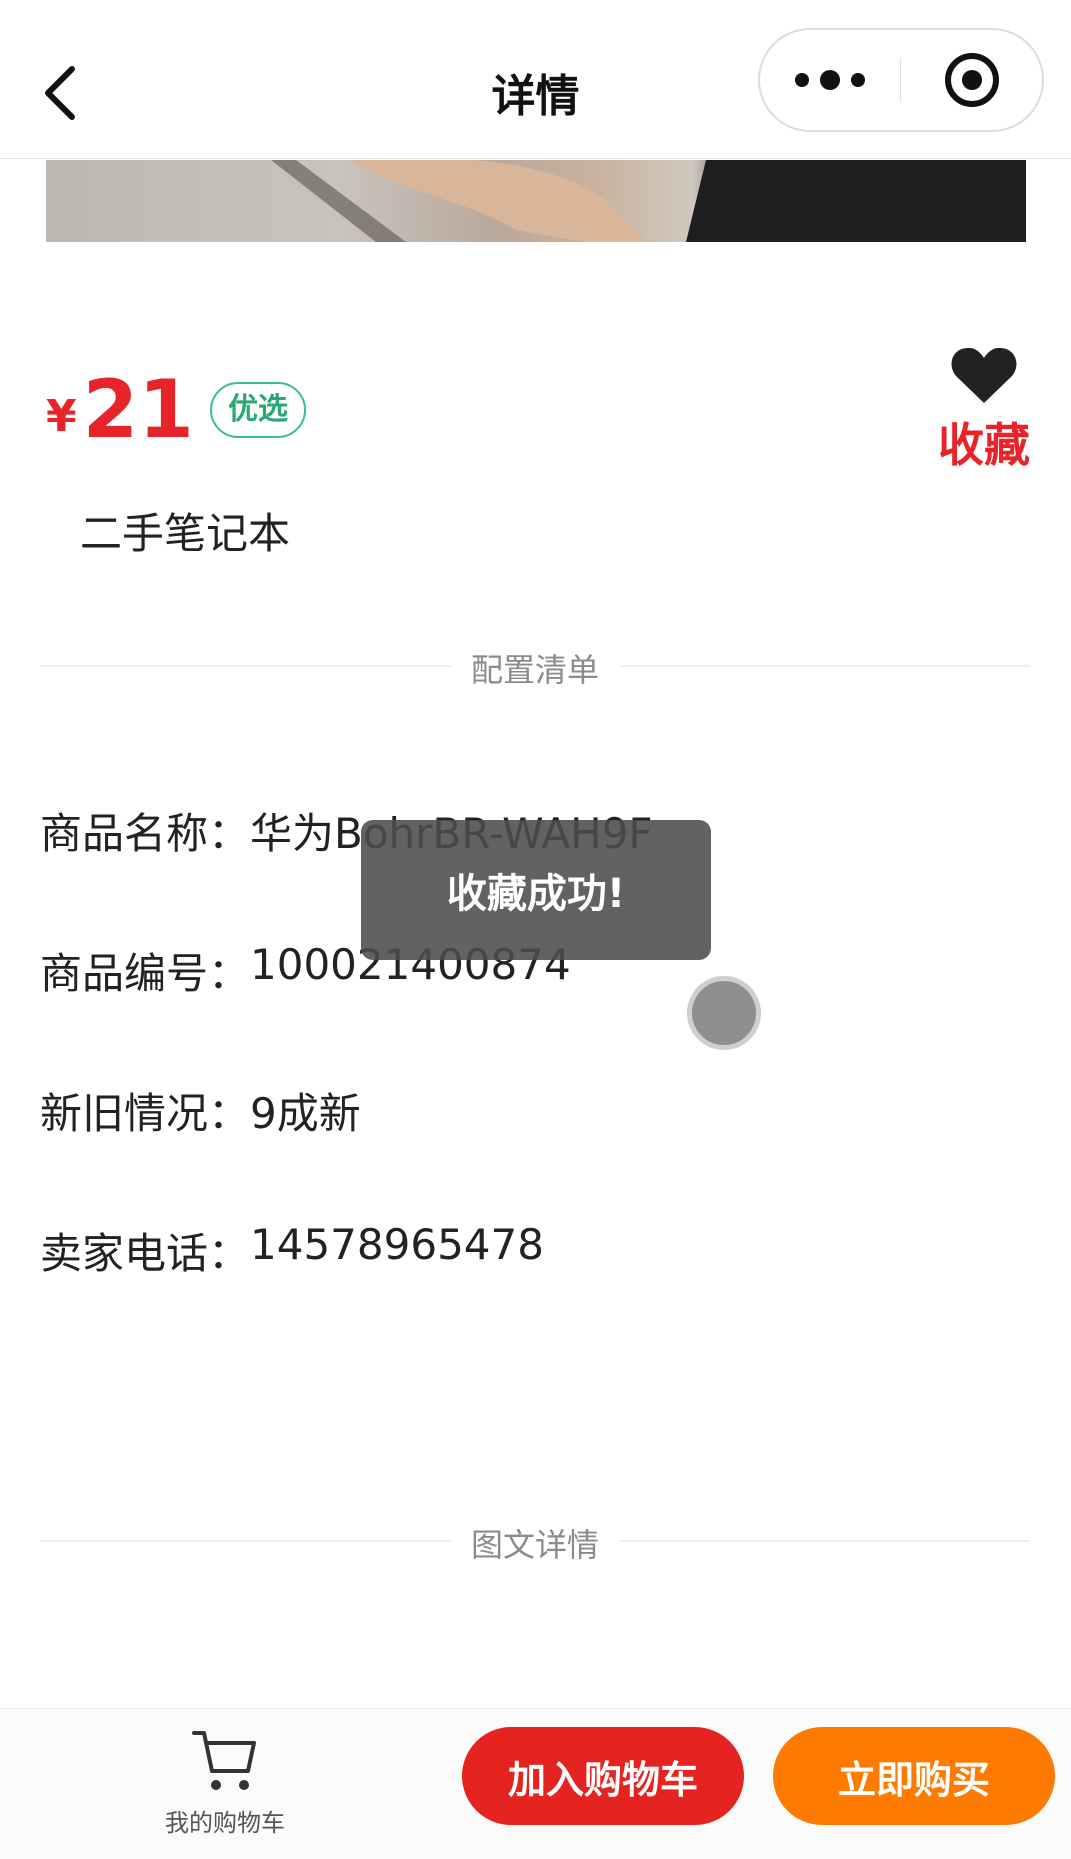 This screenshot has height=1859, width=1071. I want to click on buy-now-button: 立即购买, so click(914, 1776).